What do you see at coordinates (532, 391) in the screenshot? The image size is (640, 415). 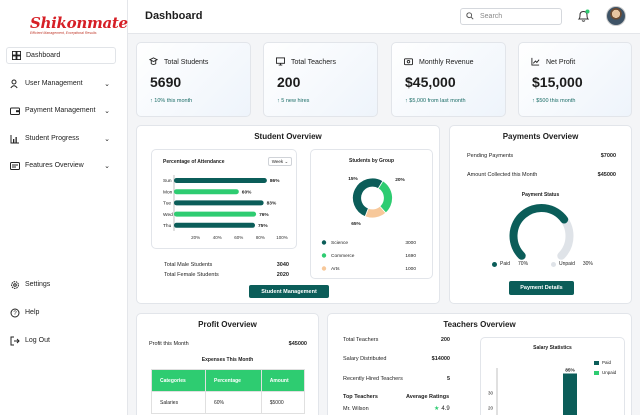 I see `salary-bar-chart: 30201085%` at bounding box center [532, 391].